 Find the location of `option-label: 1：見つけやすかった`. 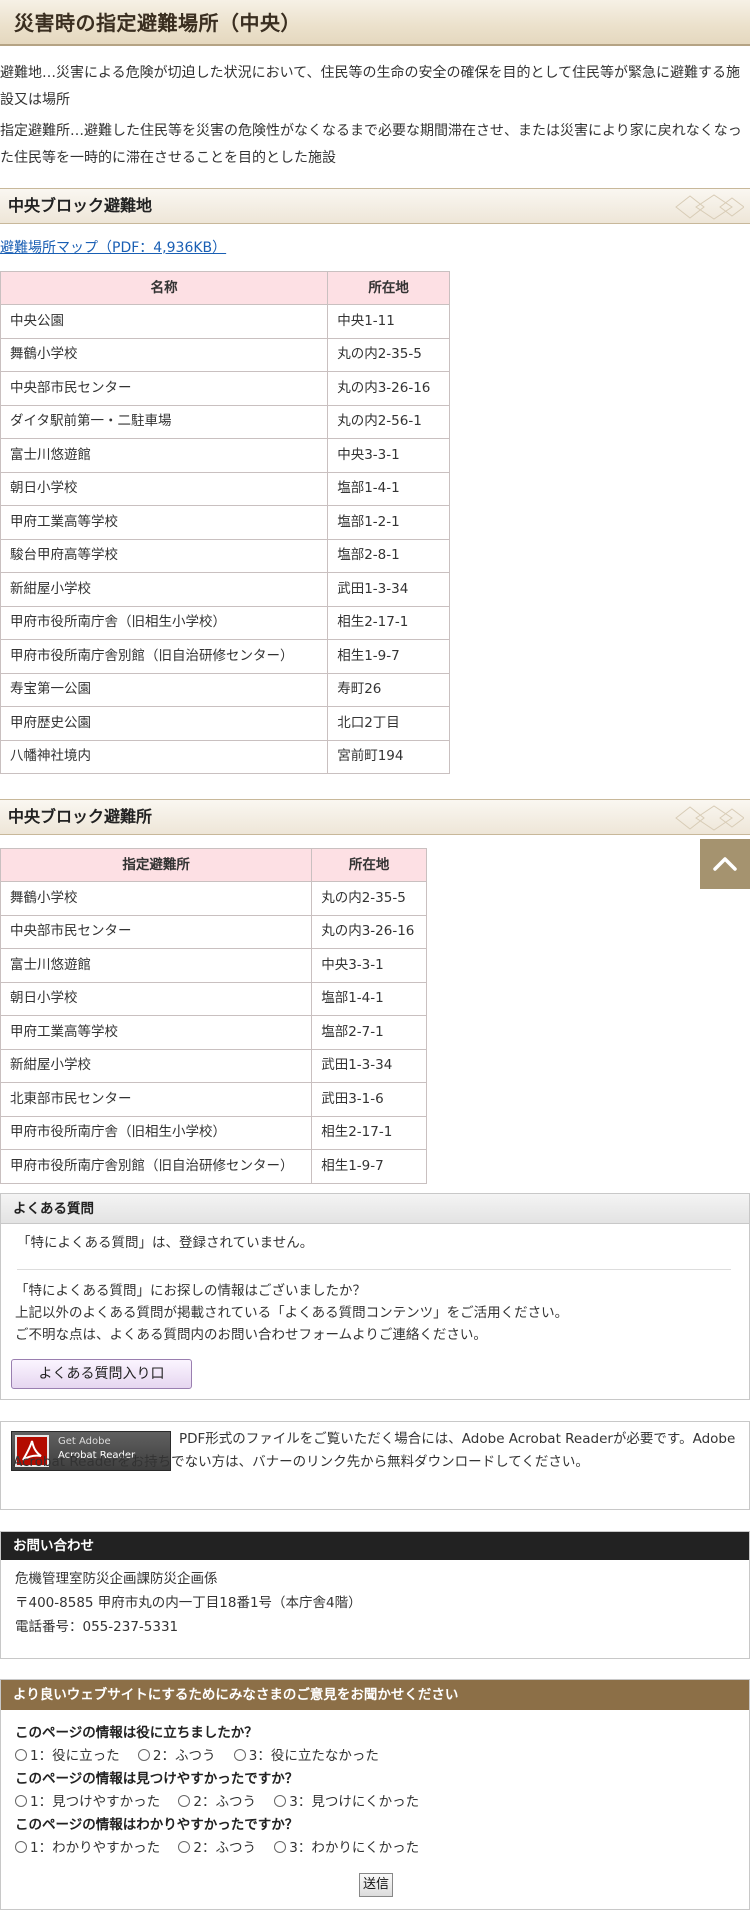

option-label: 1：見つけやすかった is located at coordinates (95, 1802).